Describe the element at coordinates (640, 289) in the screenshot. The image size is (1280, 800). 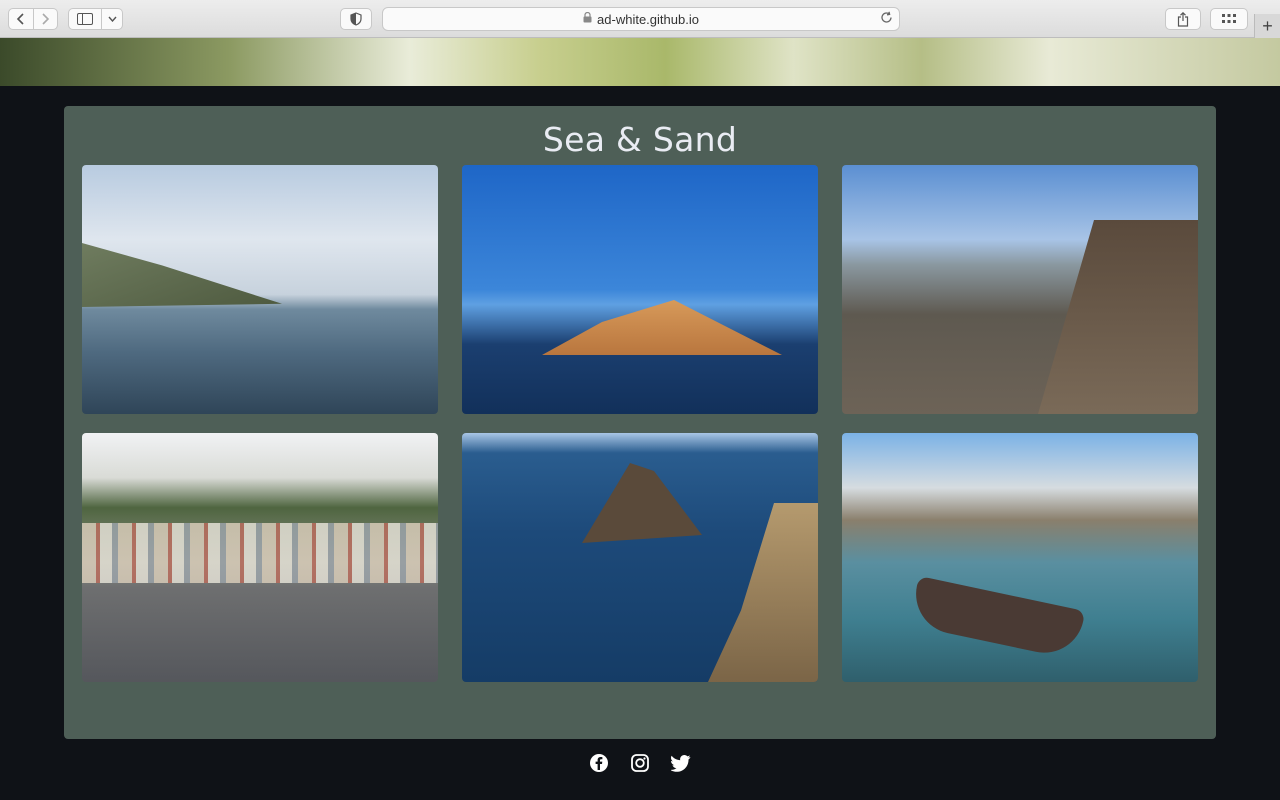
I see `photo-sandstone-cliff` at that location.